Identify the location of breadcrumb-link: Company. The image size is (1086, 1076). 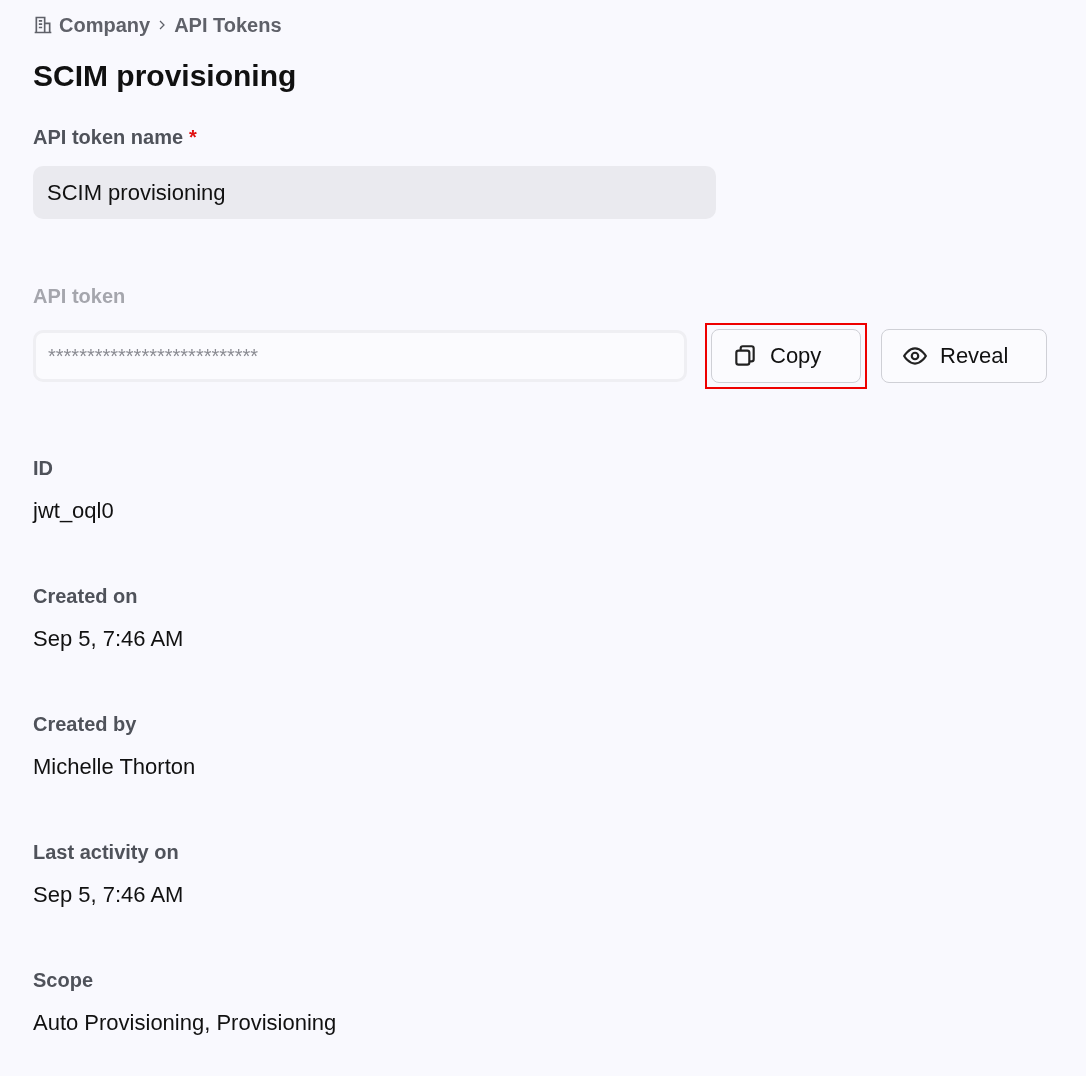
(92, 25).